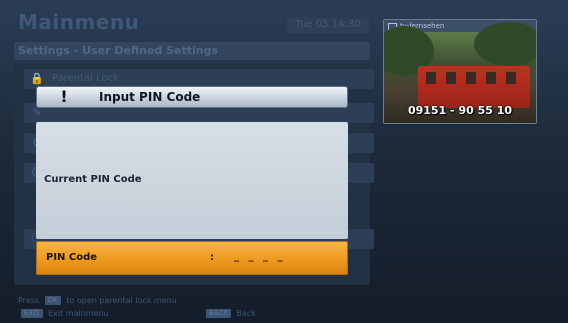 The width and height of the screenshot is (568, 323). What do you see at coordinates (79, 22) in the screenshot?
I see `menu-title: Mainmenu` at bounding box center [79, 22].